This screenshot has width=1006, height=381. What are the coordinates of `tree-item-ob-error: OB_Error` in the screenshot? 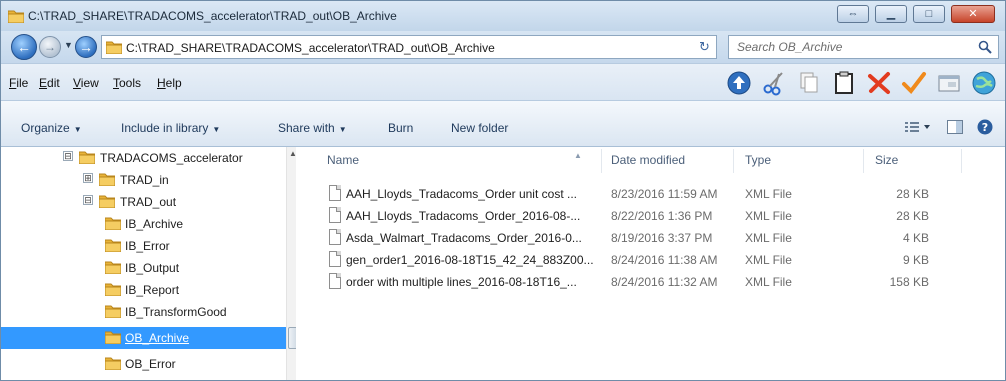 It's located at (143, 364).